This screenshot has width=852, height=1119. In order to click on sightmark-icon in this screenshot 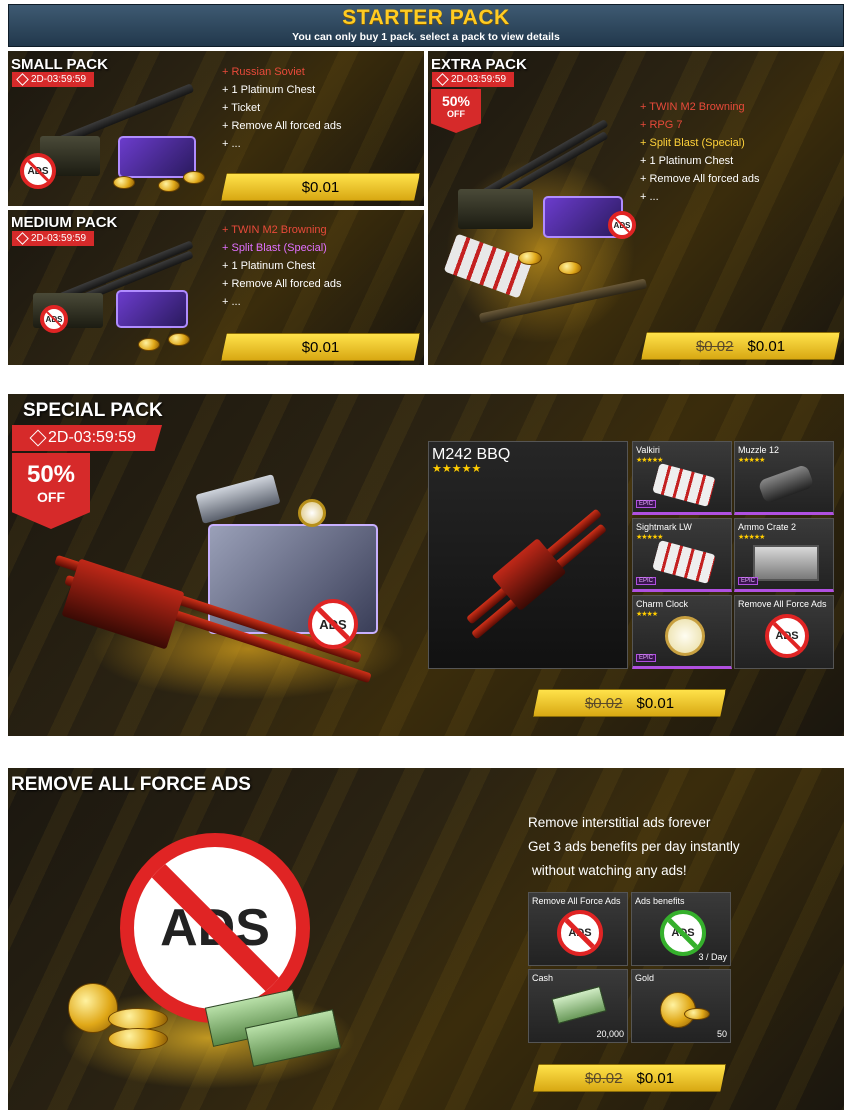, I will do `click(684, 562)`.